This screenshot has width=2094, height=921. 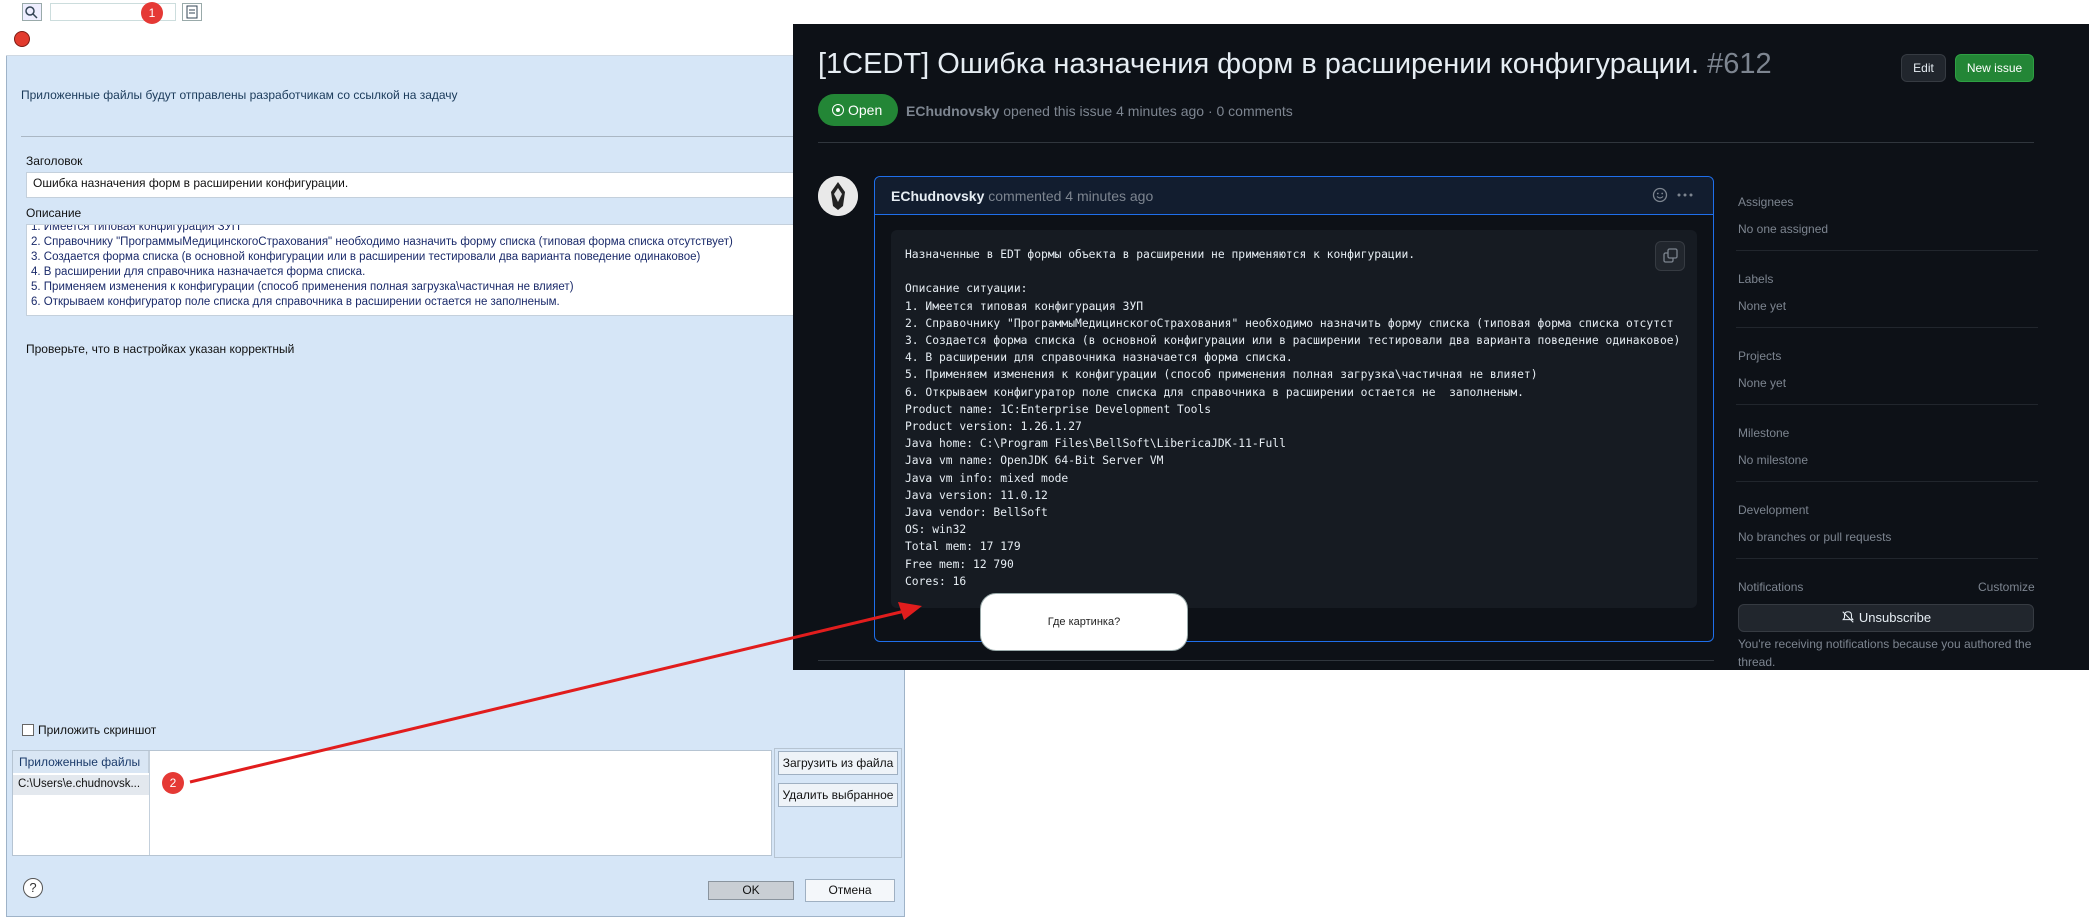 I want to click on arrow-head, so click(x=910, y=611).